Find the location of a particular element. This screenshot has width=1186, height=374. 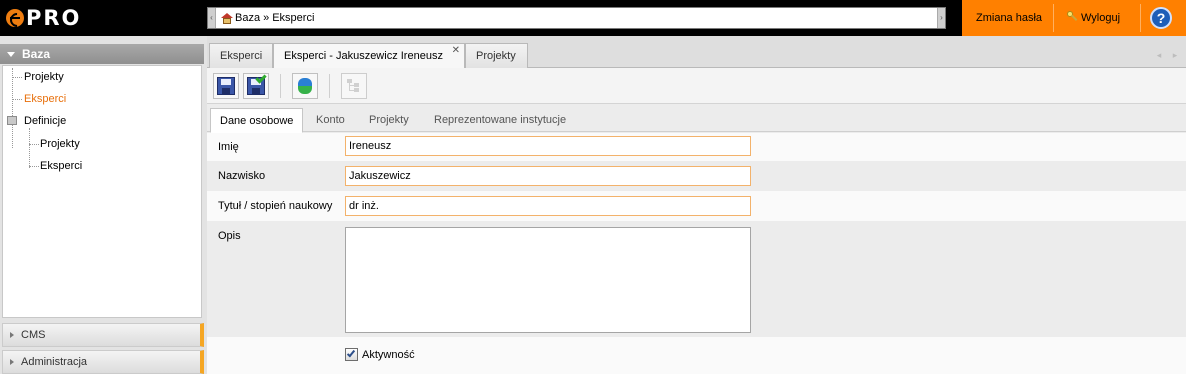

toolbar is located at coordinates (696, 86).